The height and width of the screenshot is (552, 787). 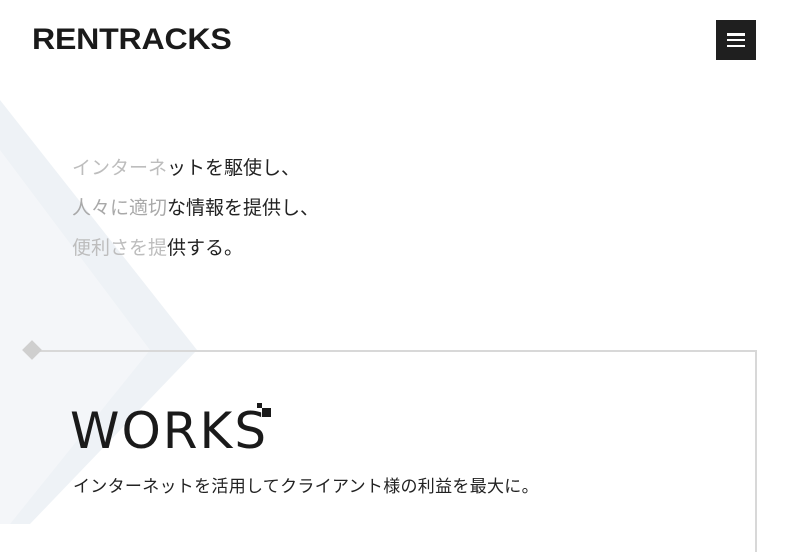 What do you see at coordinates (158, 248) in the screenshot?
I see `tagline-line-3: 便利さを提供する。` at bounding box center [158, 248].